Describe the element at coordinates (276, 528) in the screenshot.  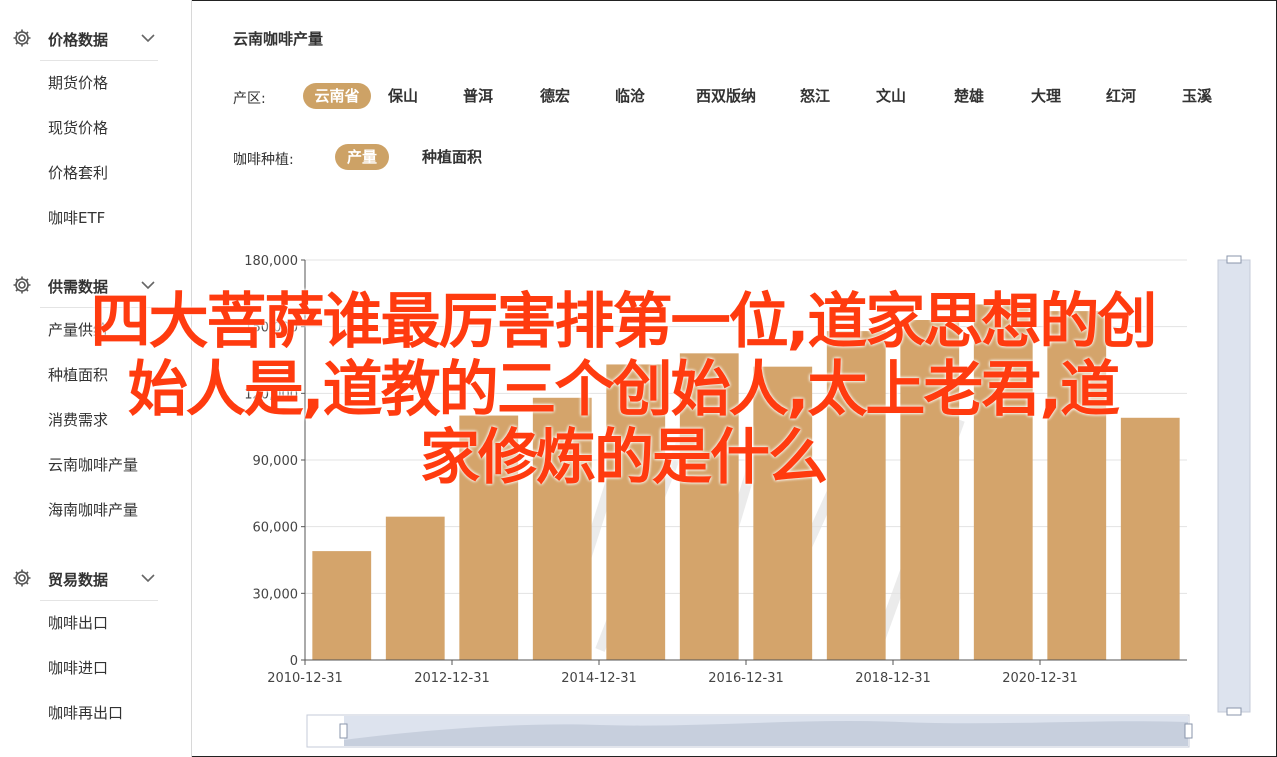
I see `y-tick-label: 60,000` at that location.